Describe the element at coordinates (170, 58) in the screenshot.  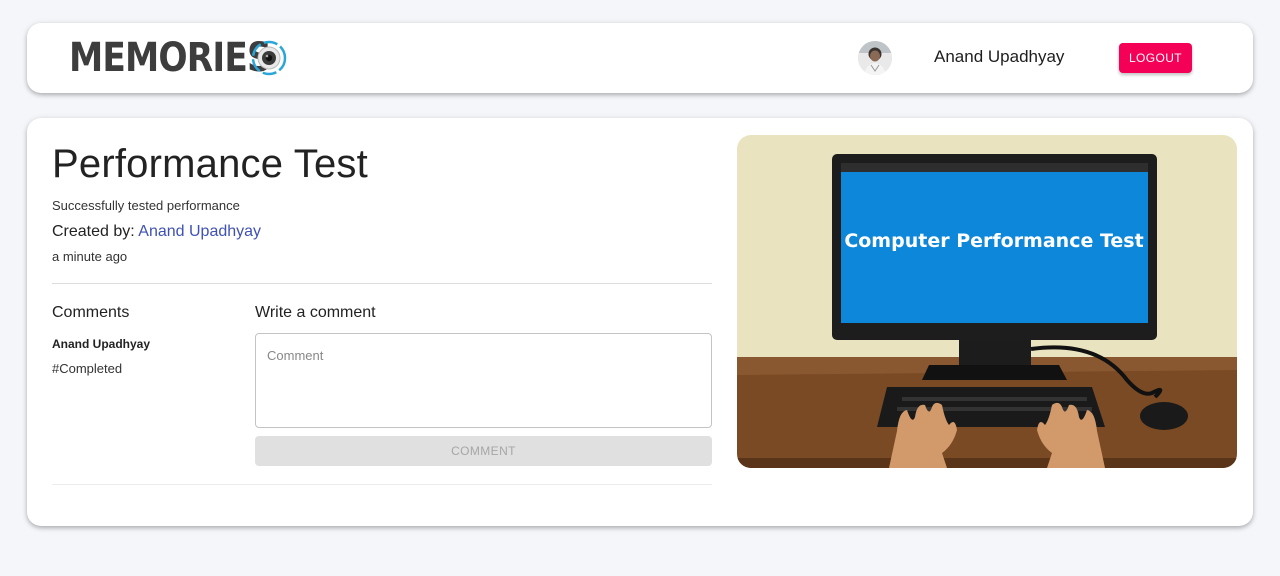
I see `brand-title: MEMORIES` at that location.